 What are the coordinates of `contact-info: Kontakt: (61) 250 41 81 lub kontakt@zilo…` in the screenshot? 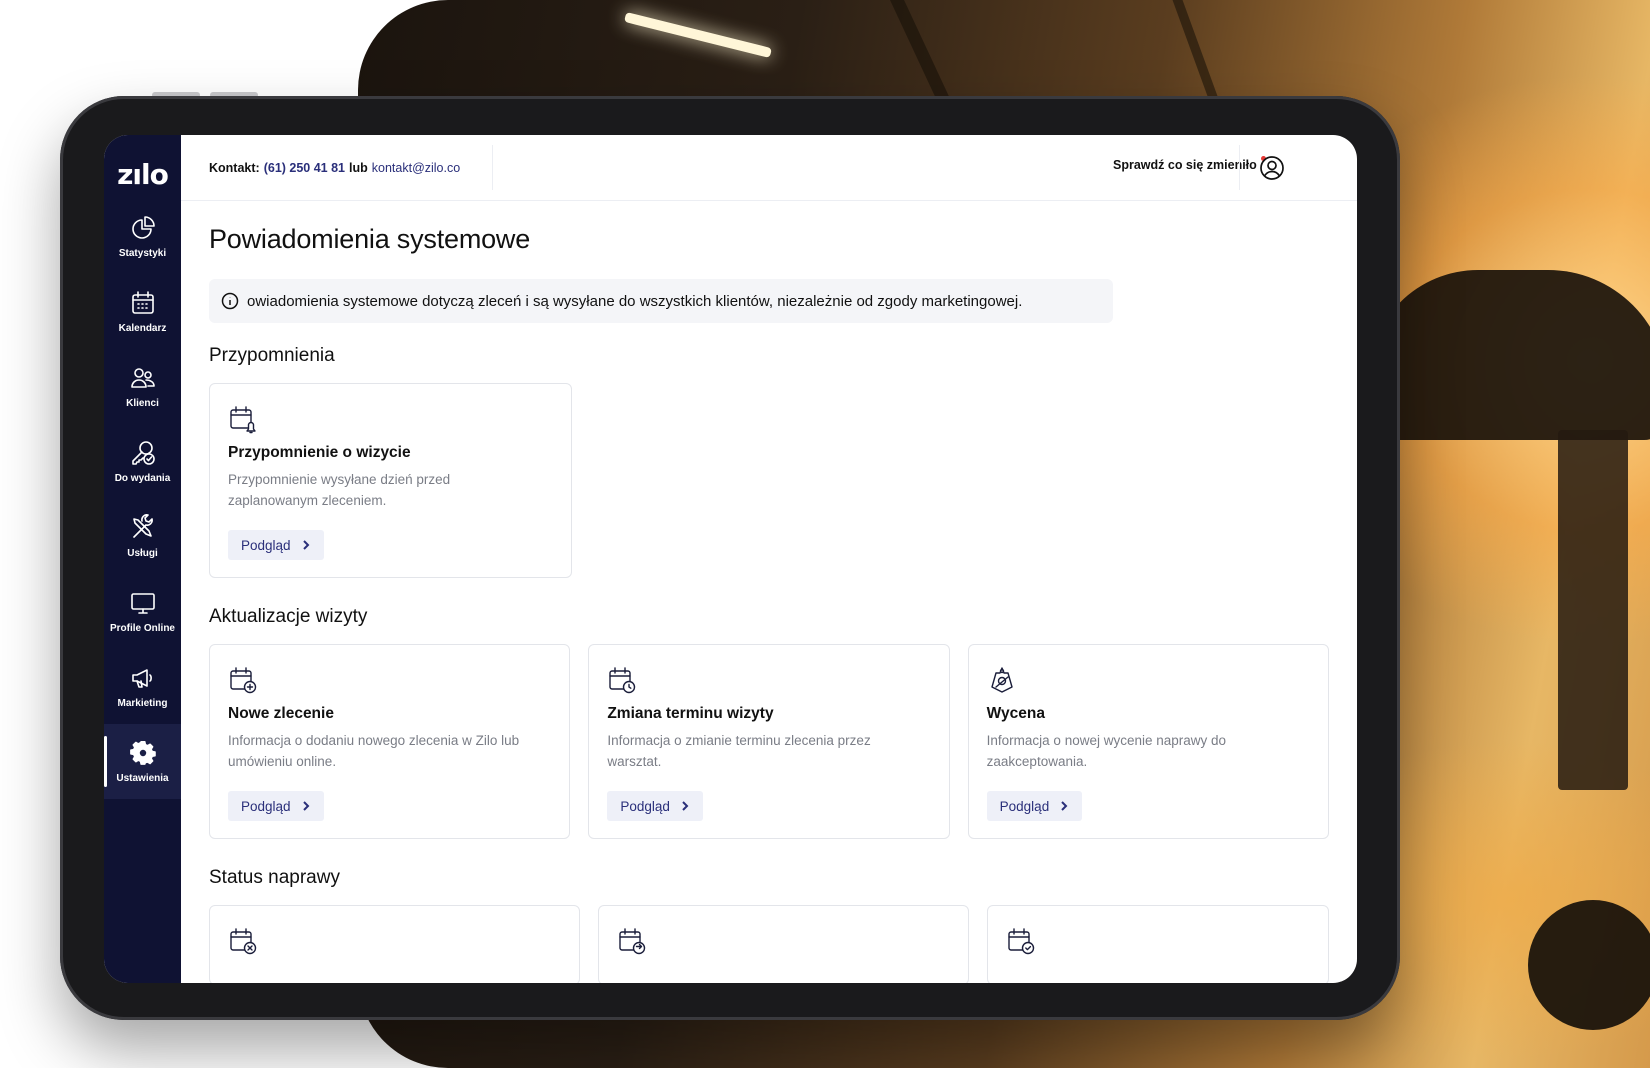 It's located at (334, 168).